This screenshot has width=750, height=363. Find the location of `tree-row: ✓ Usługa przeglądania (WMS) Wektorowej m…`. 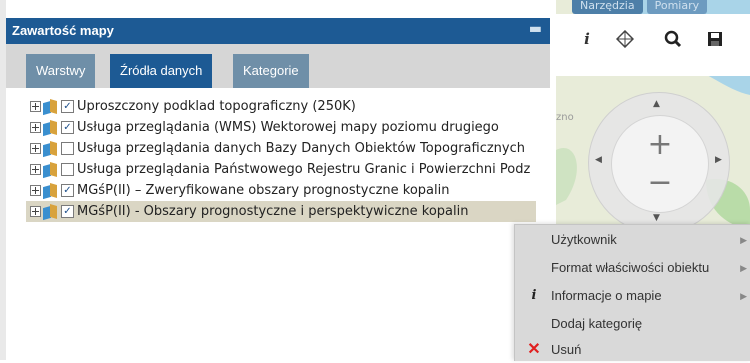

tree-row: ✓ Usługa przeglądania (WMS) Wektorowej m… is located at coordinates (283, 127).